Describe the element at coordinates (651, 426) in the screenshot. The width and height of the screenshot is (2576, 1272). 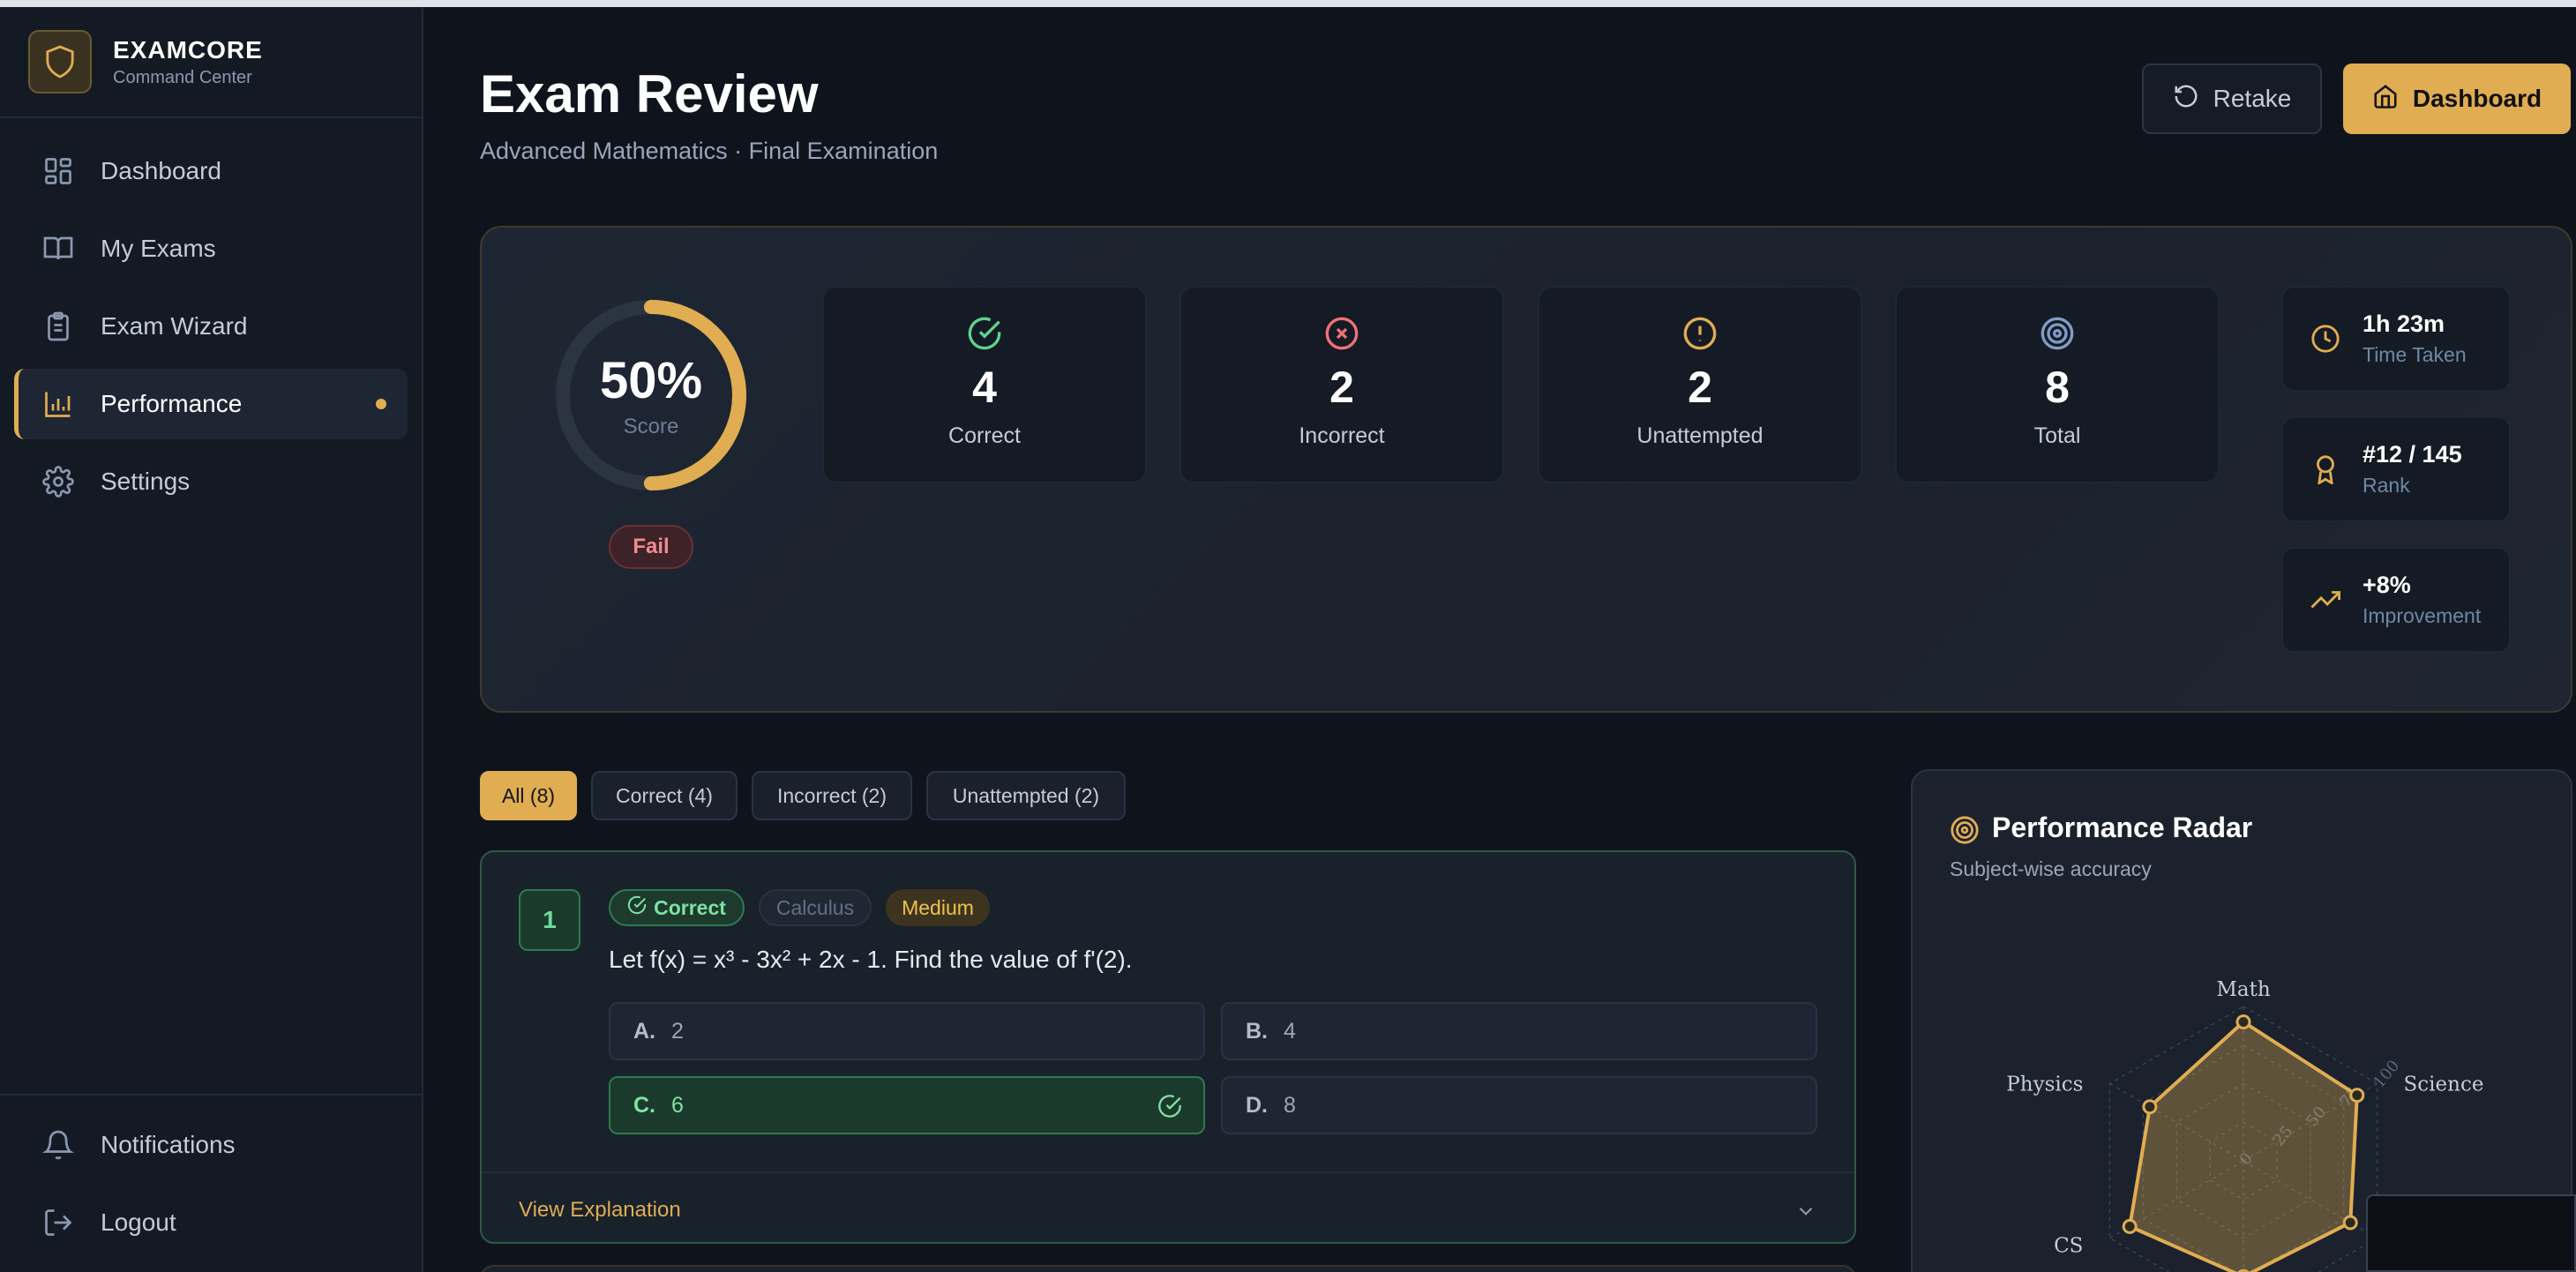
I see `score-label: Score` at that location.